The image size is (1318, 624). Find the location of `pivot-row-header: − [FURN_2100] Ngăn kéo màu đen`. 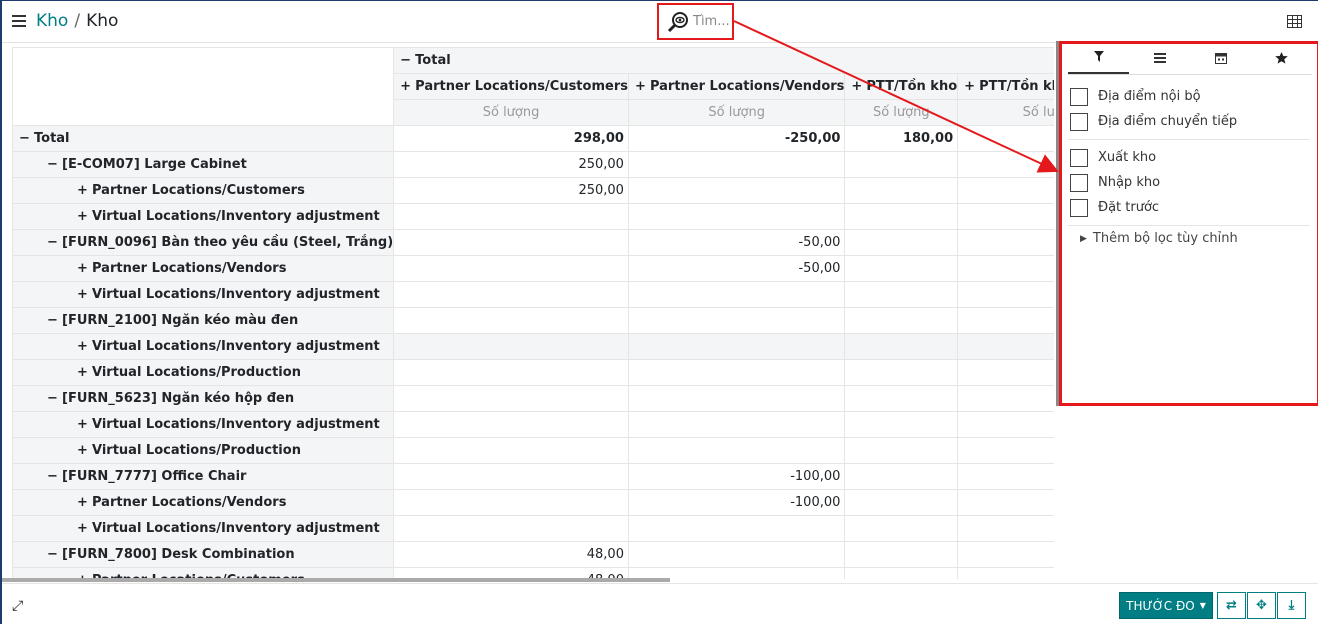

pivot-row-header: − [FURN_2100] Ngăn kéo màu đen is located at coordinates (203, 320).